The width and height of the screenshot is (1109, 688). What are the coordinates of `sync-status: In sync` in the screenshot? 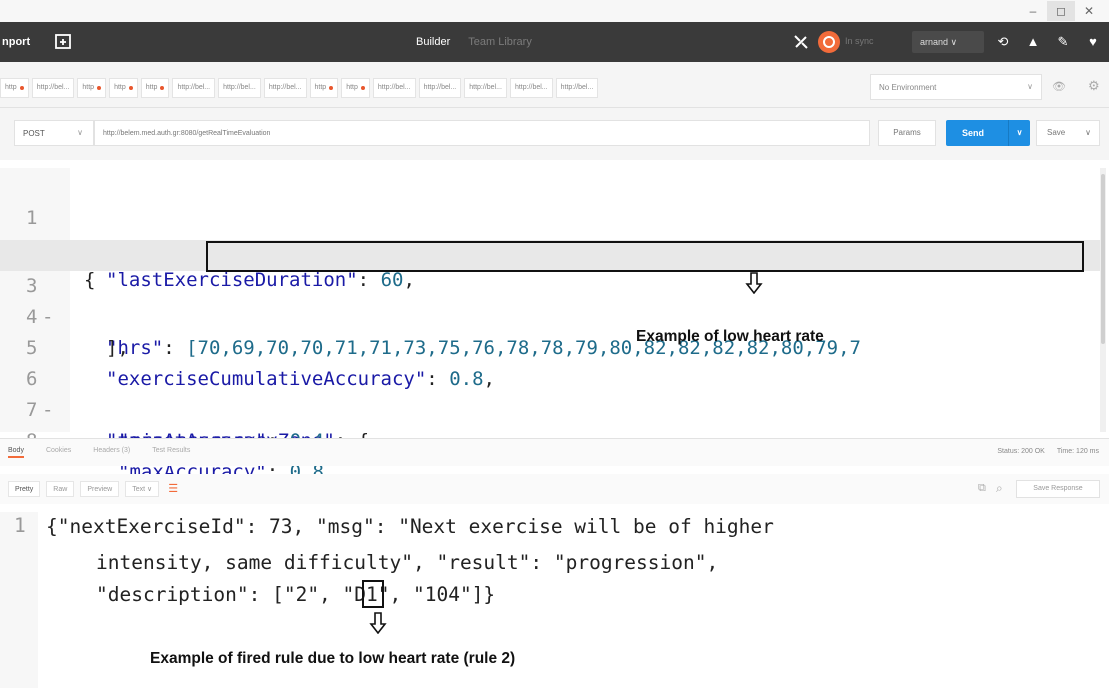 It's located at (859, 41).